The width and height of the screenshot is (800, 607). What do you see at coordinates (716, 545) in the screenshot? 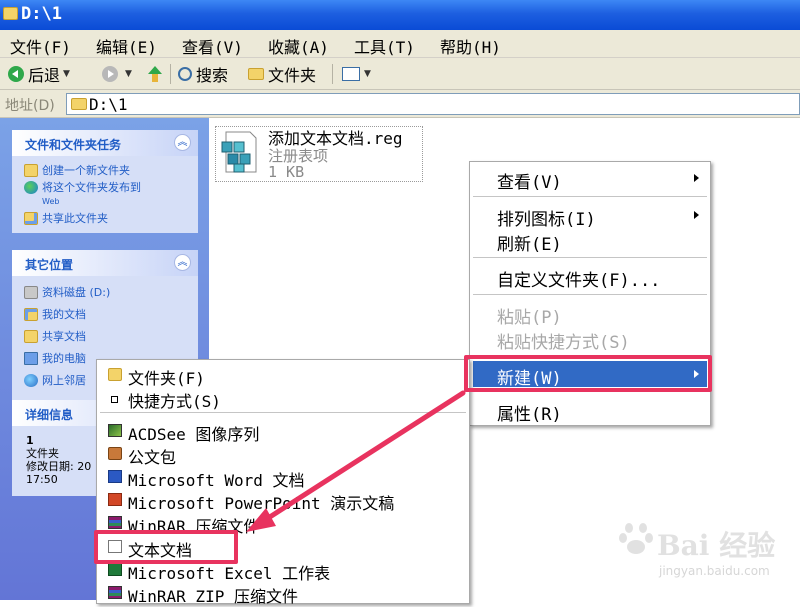
I see `watermark-brand: Bai 经验` at bounding box center [716, 545].